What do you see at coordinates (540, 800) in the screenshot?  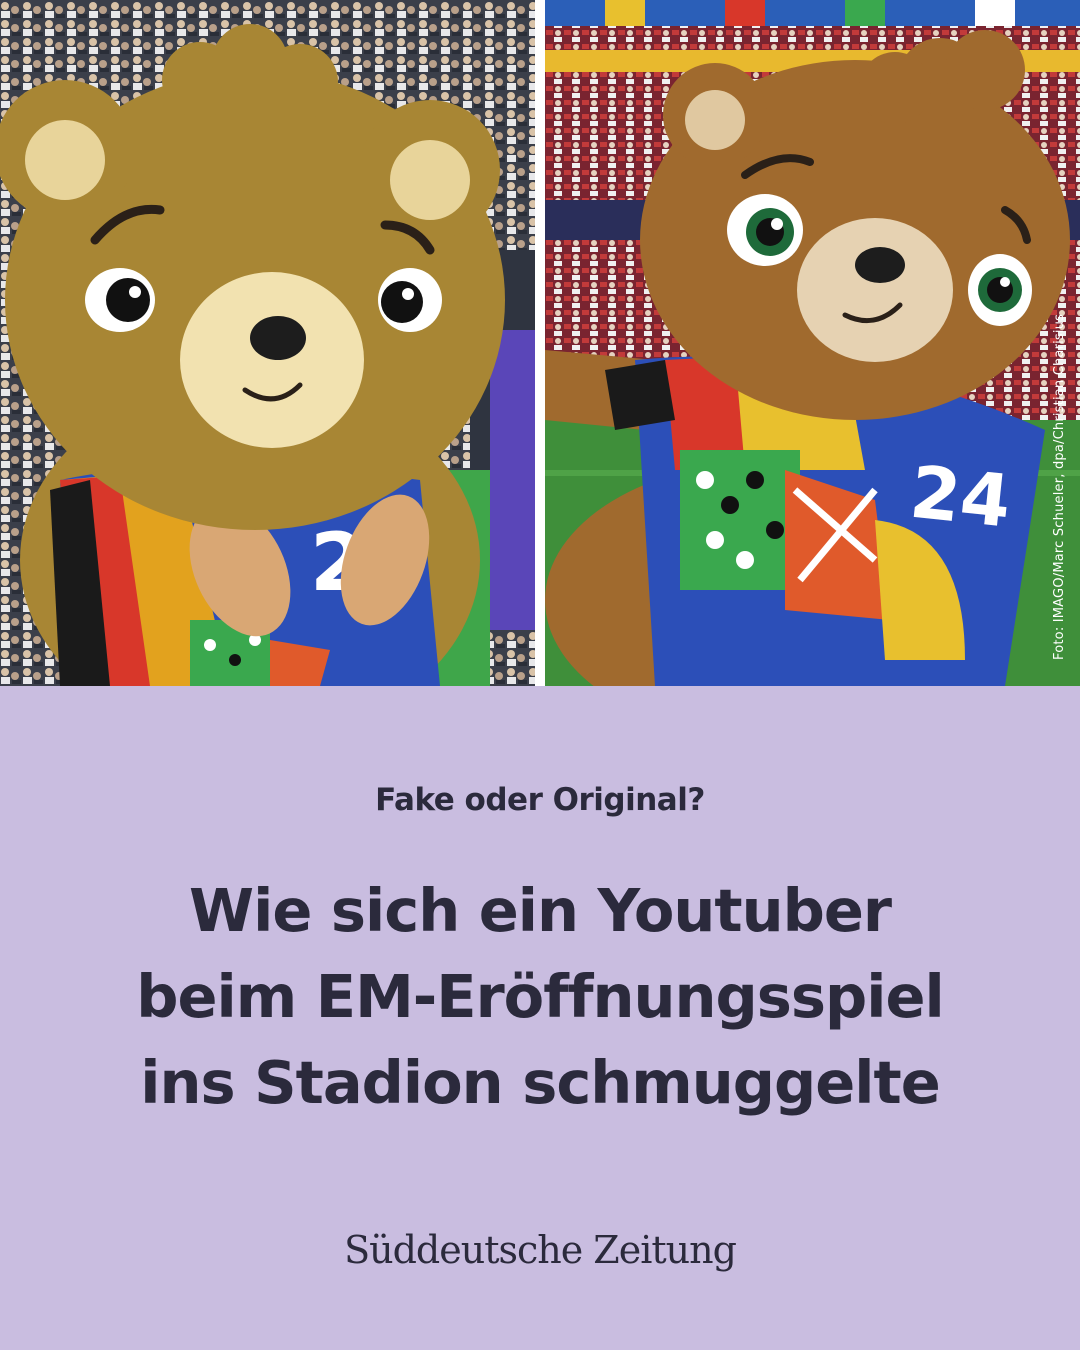 I see `article-kicker: Fake oder Original?` at bounding box center [540, 800].